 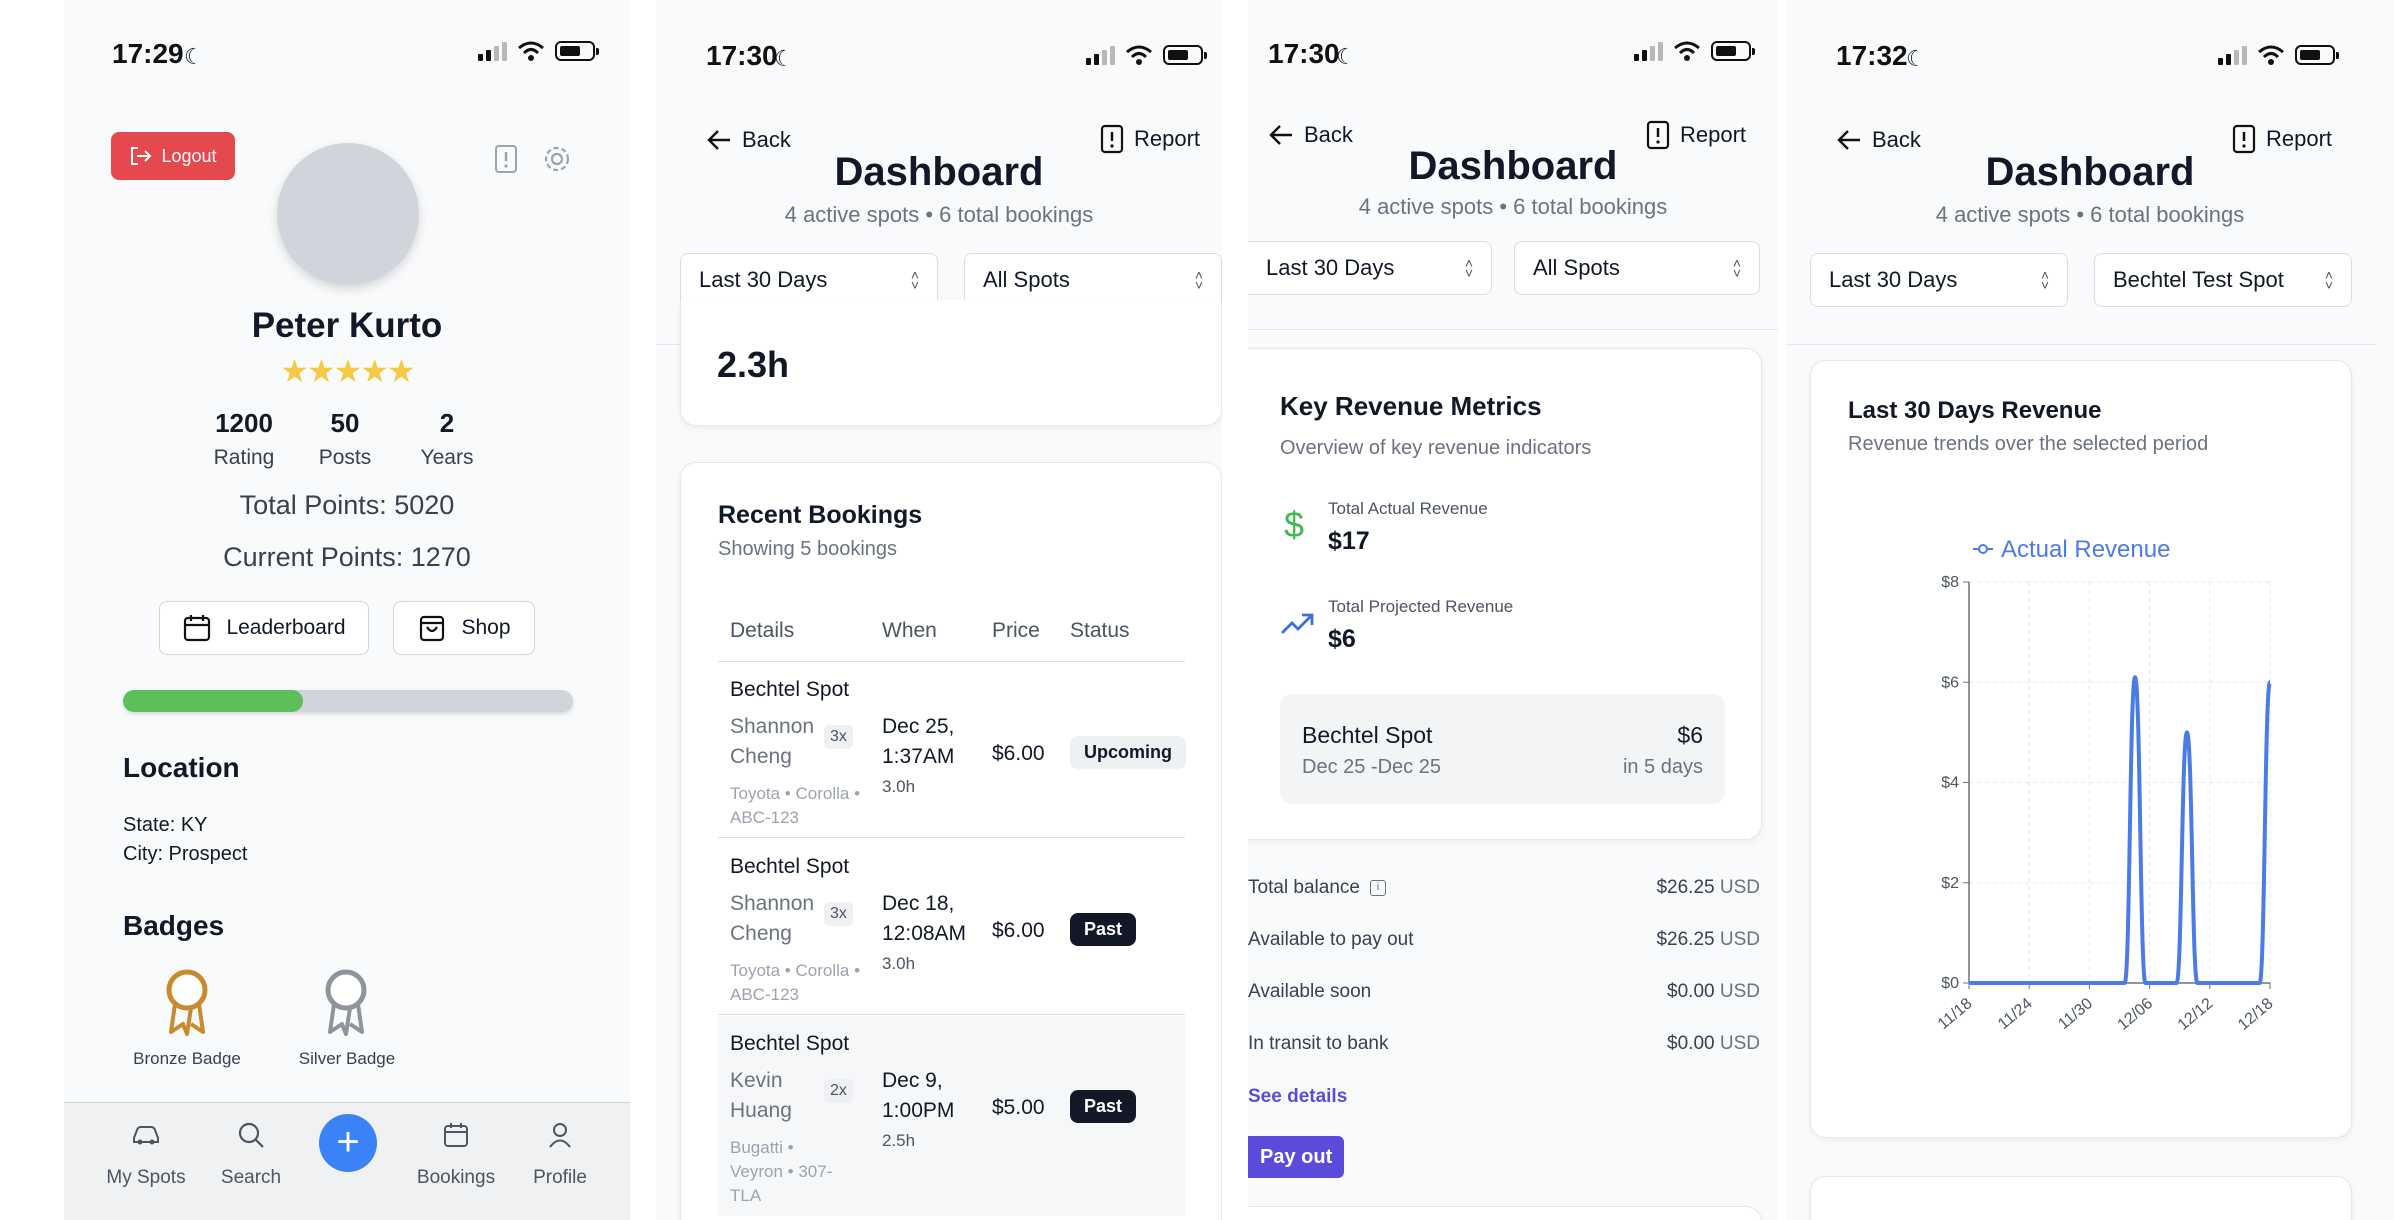 What do you see at coordinates (918, 1095) in the screenshot?
I see `row-when: Dec 9, 1:00PM` at bounding box center [918, 1095].